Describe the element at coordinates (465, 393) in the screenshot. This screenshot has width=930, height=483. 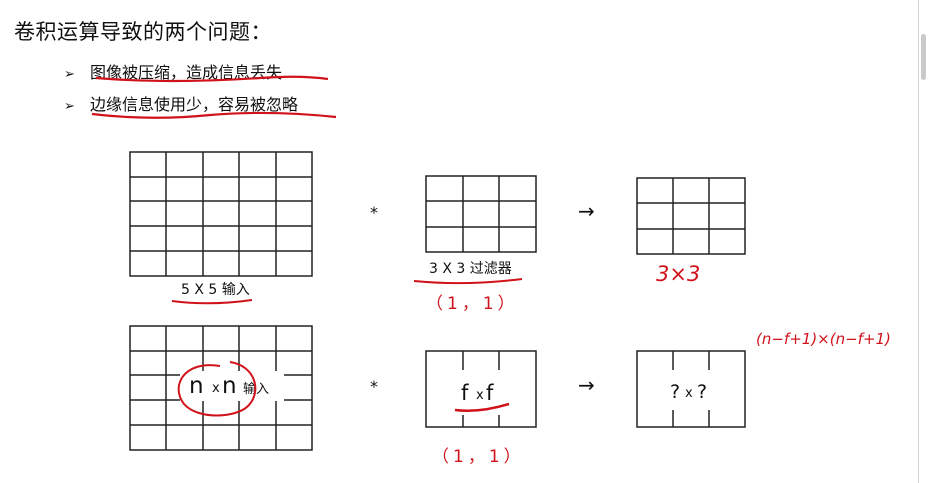
I see `fxf-f1: f` at that location.